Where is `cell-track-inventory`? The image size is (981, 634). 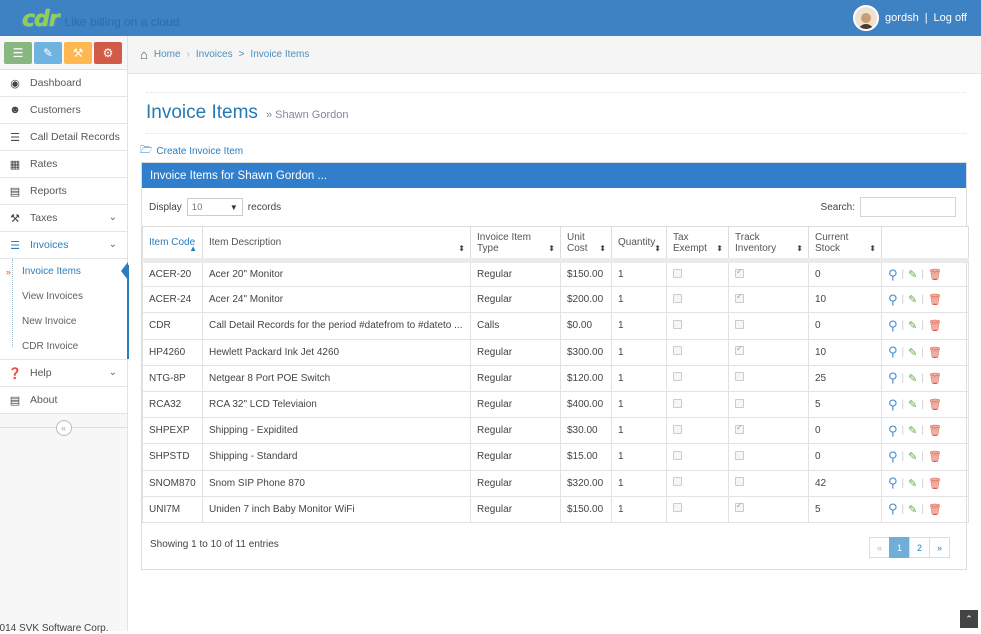
cell-track-inventory is located at coordinates (768, 300).